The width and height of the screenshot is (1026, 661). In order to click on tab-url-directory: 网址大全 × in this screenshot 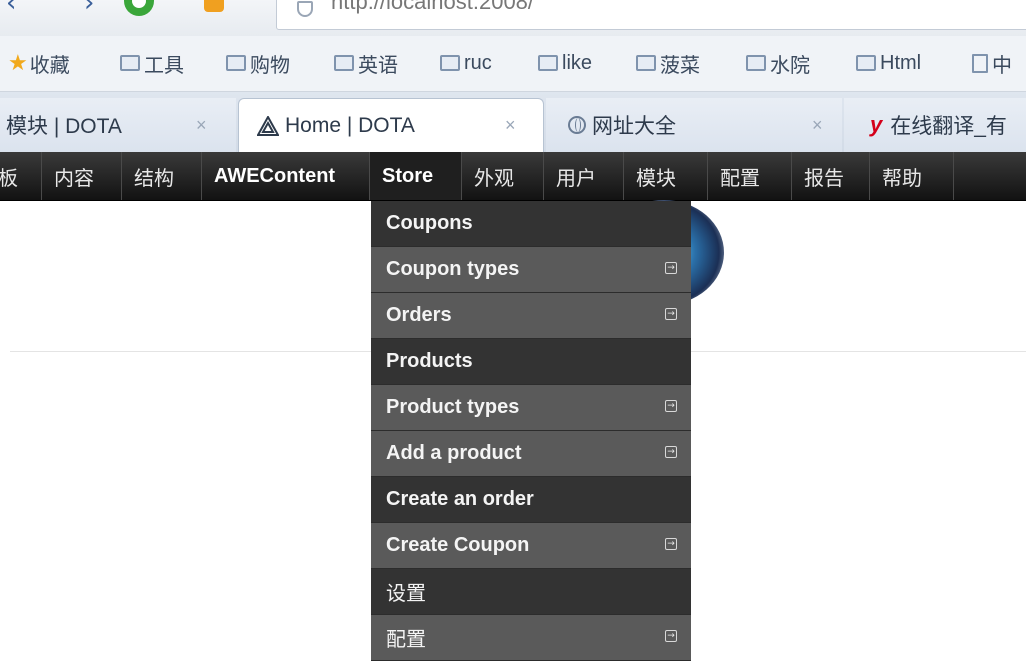, I will do `click(694, 125)`.